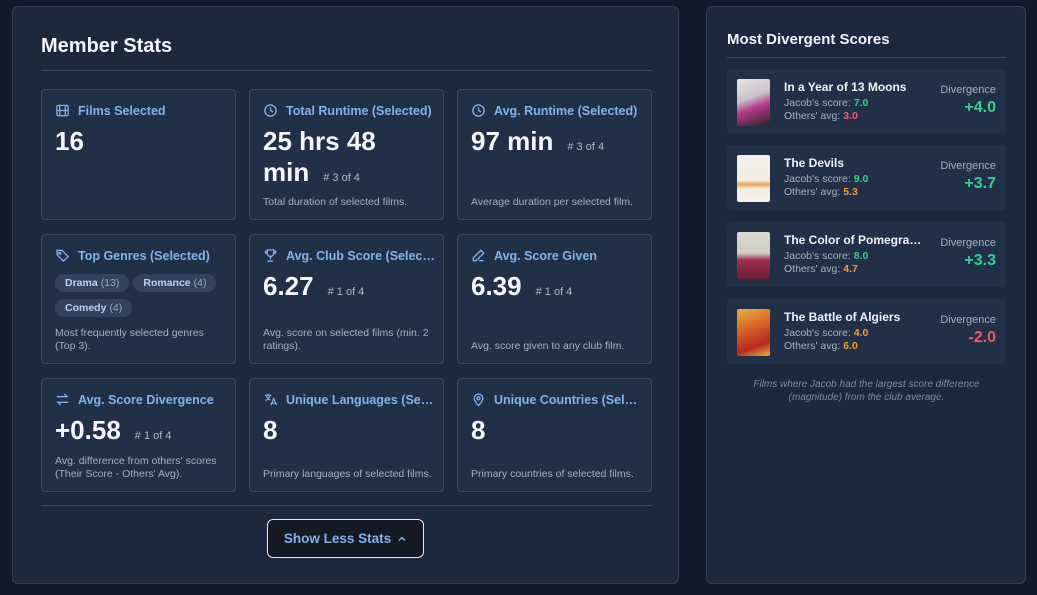 This screenshot has width=1037, height=595. What do you see at coordinates (566, 110) in the screenshot?
I see `card-label: Avg. Runtime (Selected)` at bounding box center [566, 110].